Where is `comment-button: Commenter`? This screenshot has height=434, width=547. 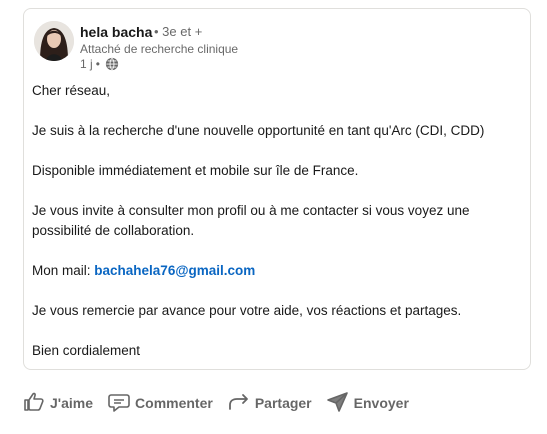
comment-button: Commenter is located at coordinates (160, 403).